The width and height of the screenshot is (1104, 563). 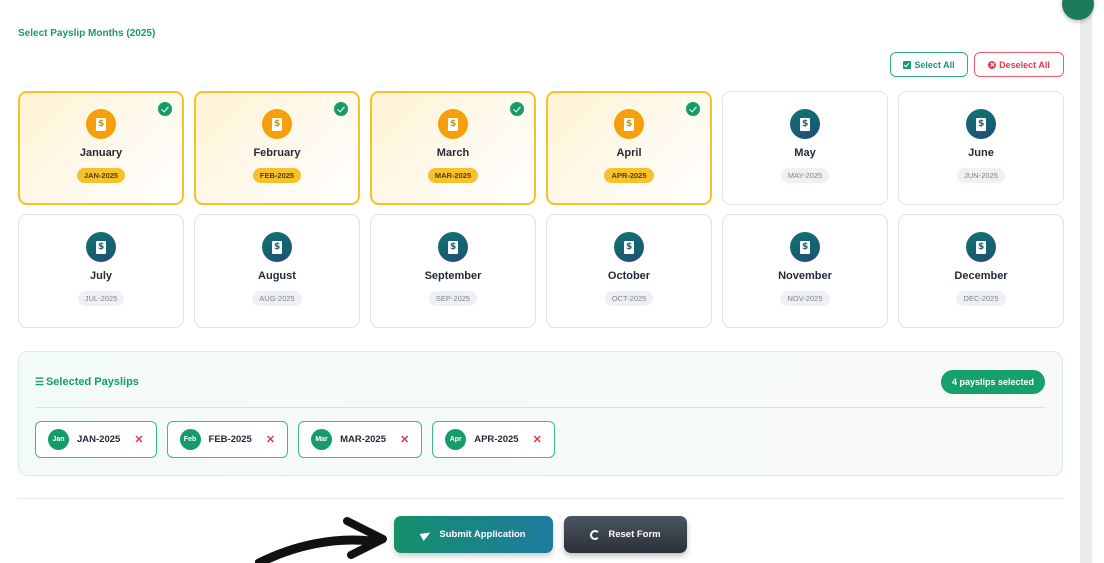 I want to click on month-code-badge: JAN-2025, so click(x=101, y=175).